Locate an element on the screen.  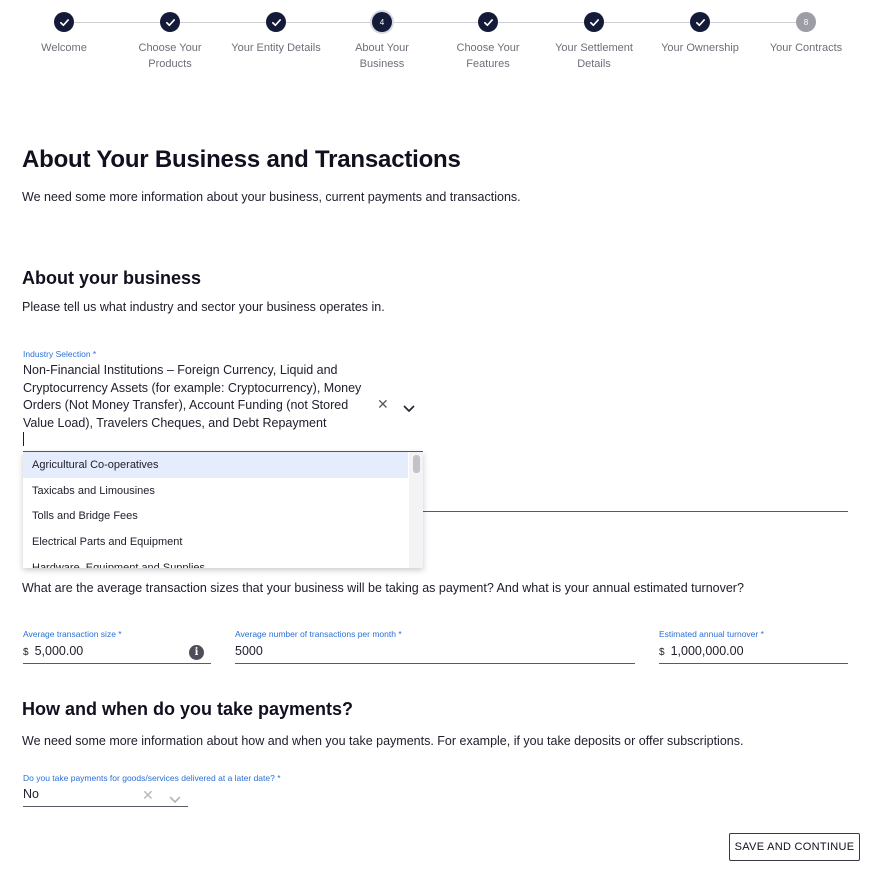
step-label: Your Ownership is located at coordinates (700, 48).